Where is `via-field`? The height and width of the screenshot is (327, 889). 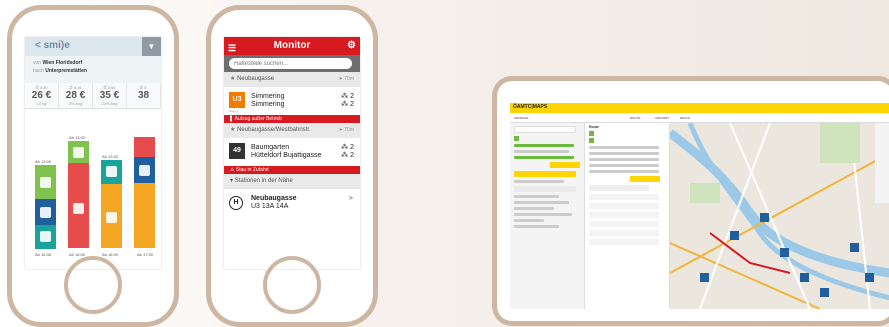
via-field is located at coordinates (541, 151).